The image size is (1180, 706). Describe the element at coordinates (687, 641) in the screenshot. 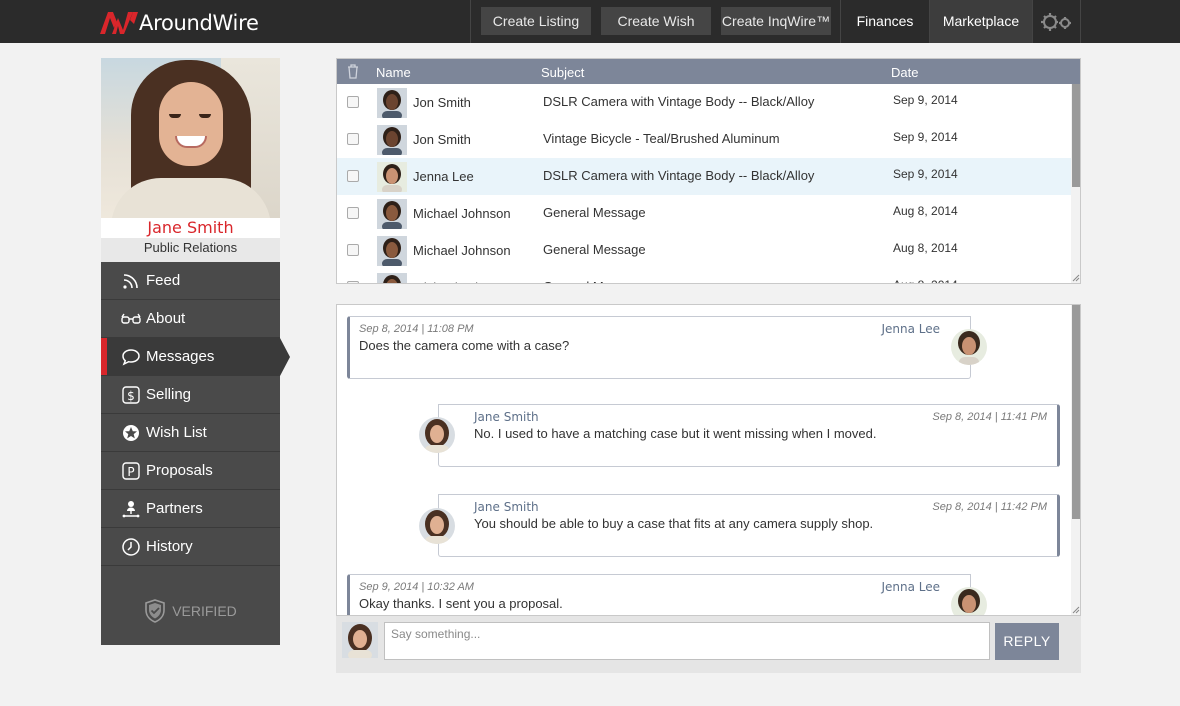

I see `message-input` at that location.